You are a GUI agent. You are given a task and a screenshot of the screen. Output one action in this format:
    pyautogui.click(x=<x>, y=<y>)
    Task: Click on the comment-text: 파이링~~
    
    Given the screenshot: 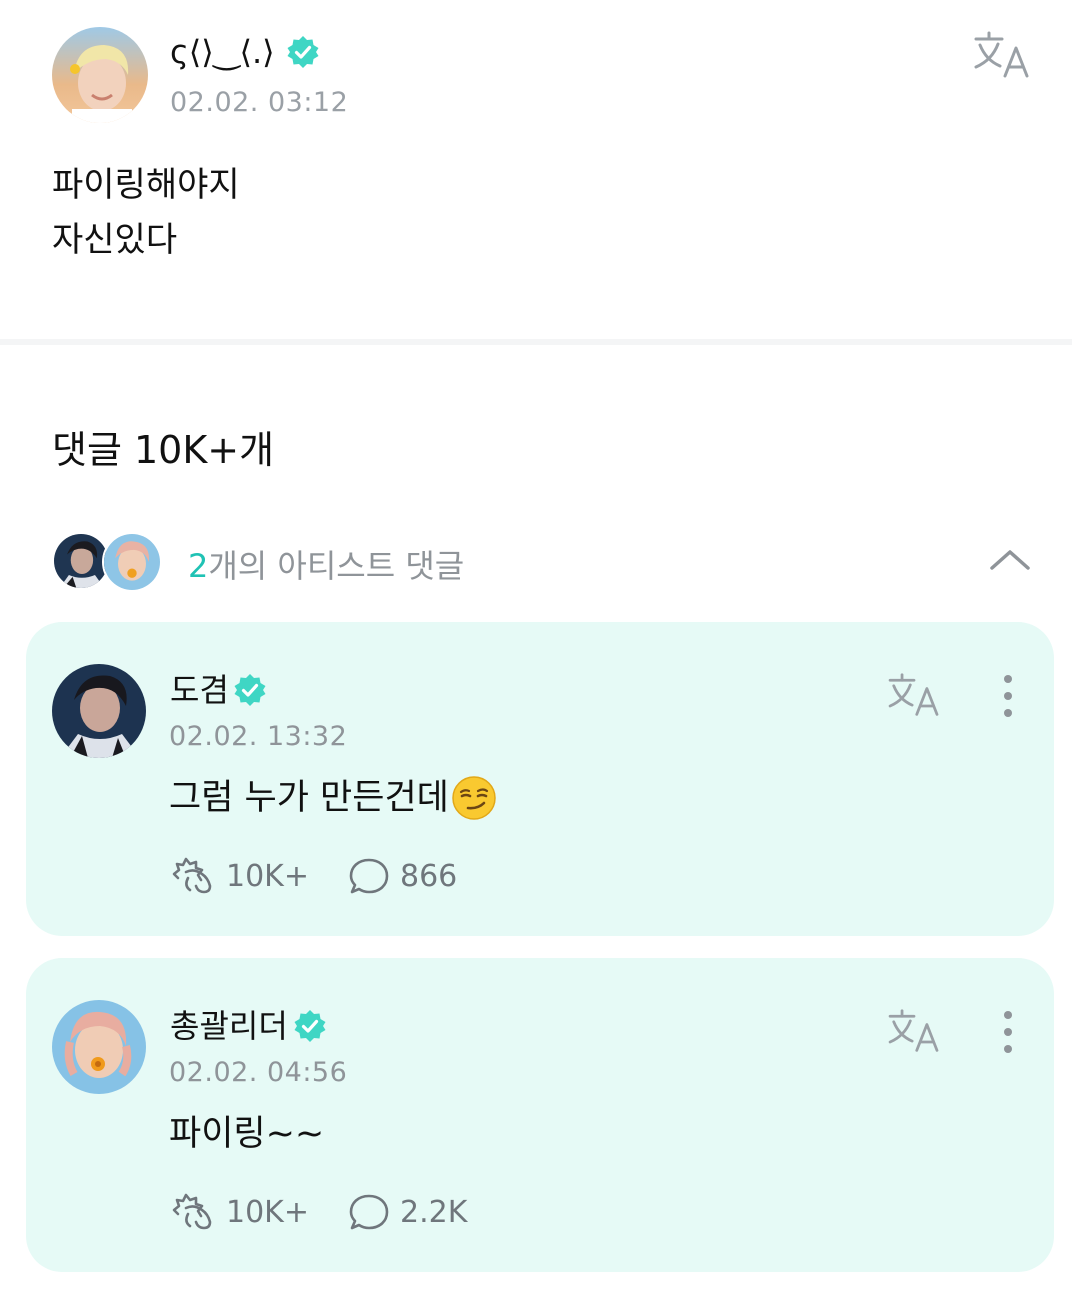 What is the action you would take?
    pyautogui.click(x=246, y=1134)
    